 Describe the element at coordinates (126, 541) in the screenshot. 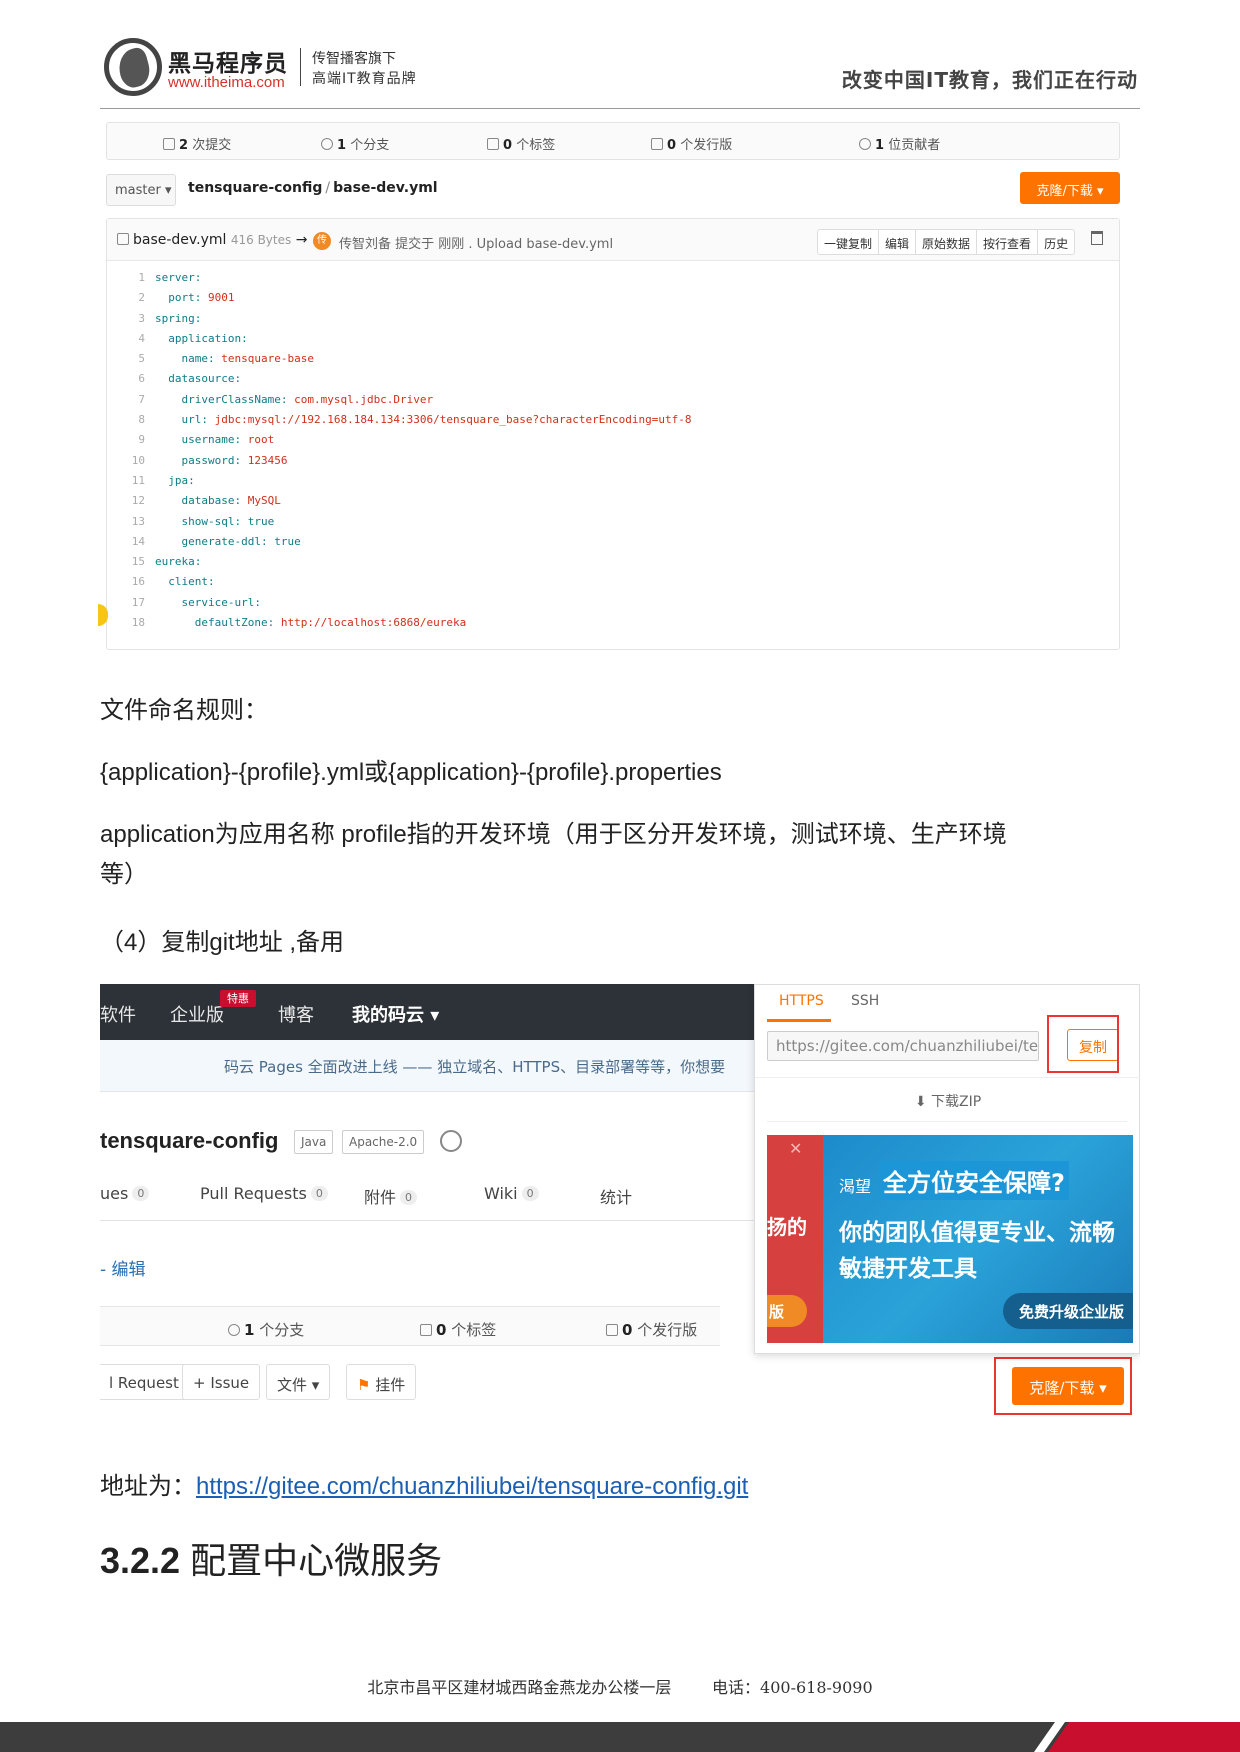

I see `line-number: 14` at that location.